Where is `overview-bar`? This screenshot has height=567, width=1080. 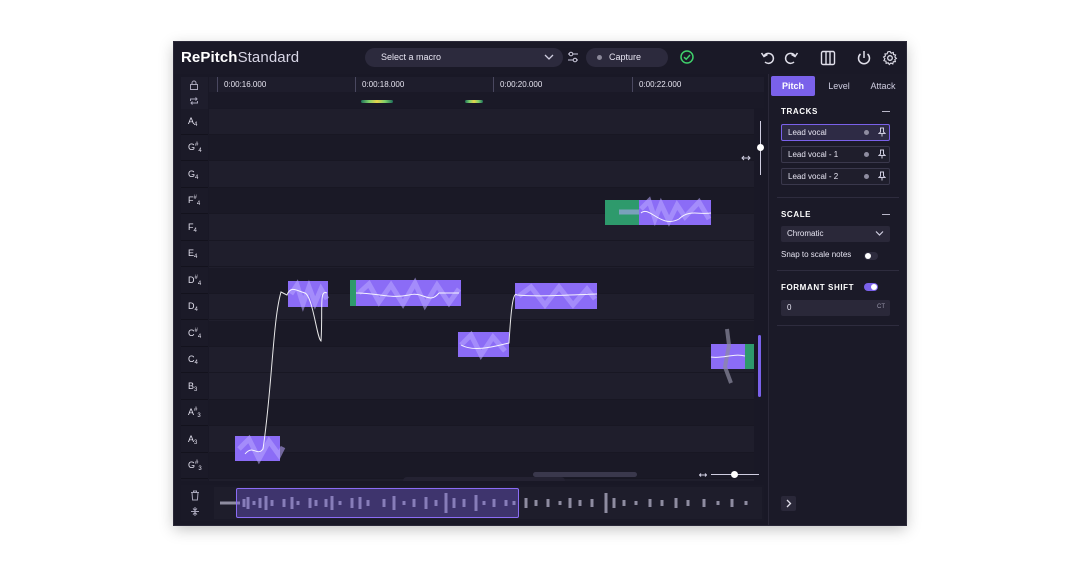
overview-bar is located at coordinates (472, 503).